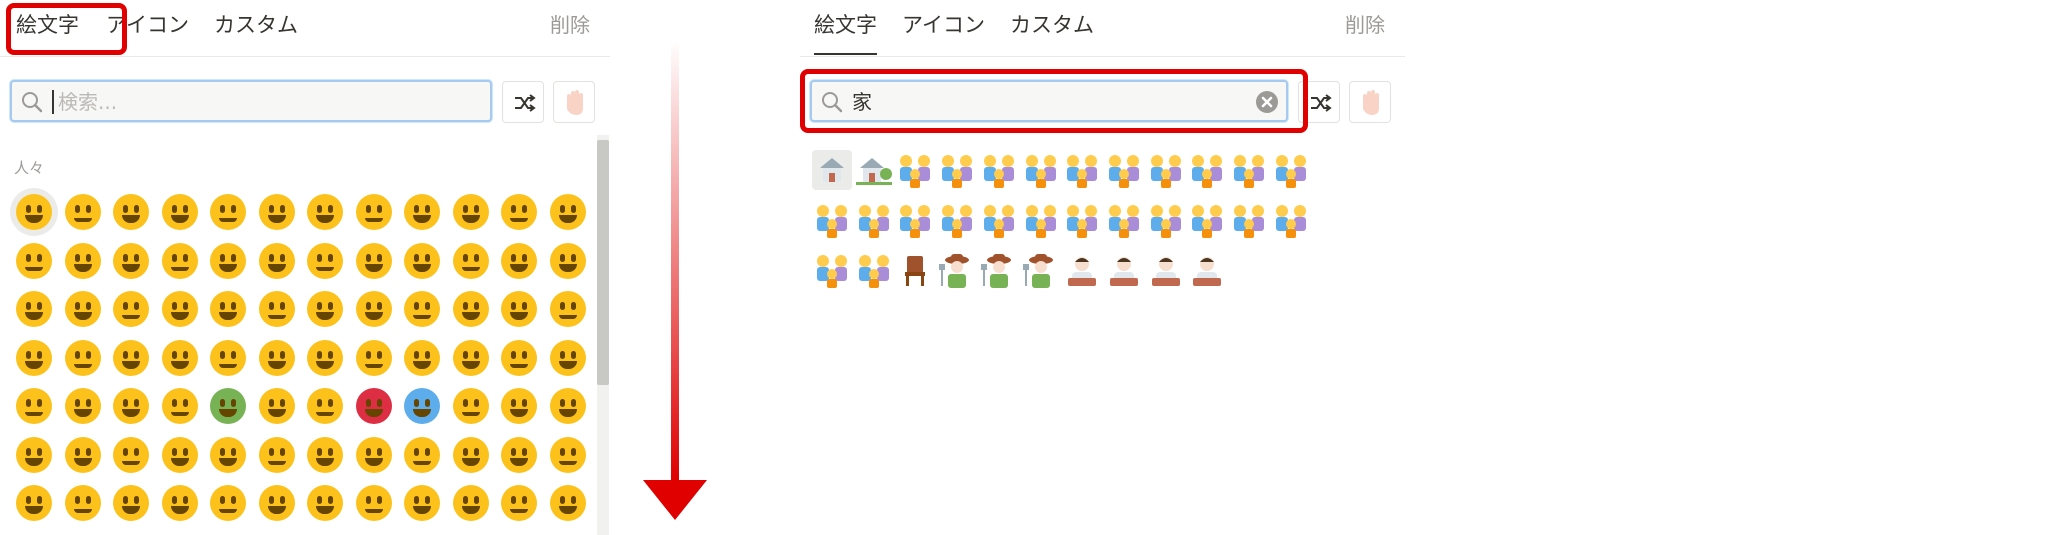  I want to click on remove-button: 削除, so click(1365, 25).